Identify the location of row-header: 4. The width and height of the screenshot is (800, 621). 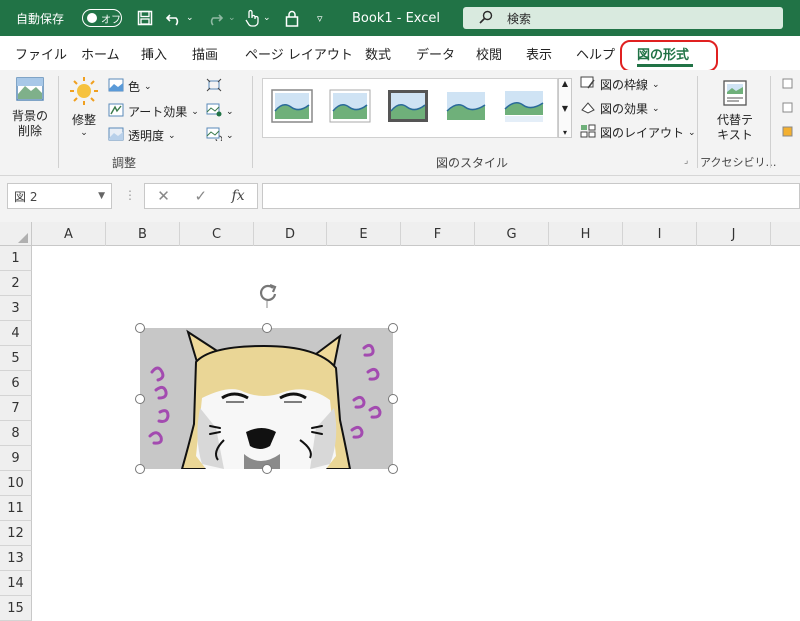
(16, 333).